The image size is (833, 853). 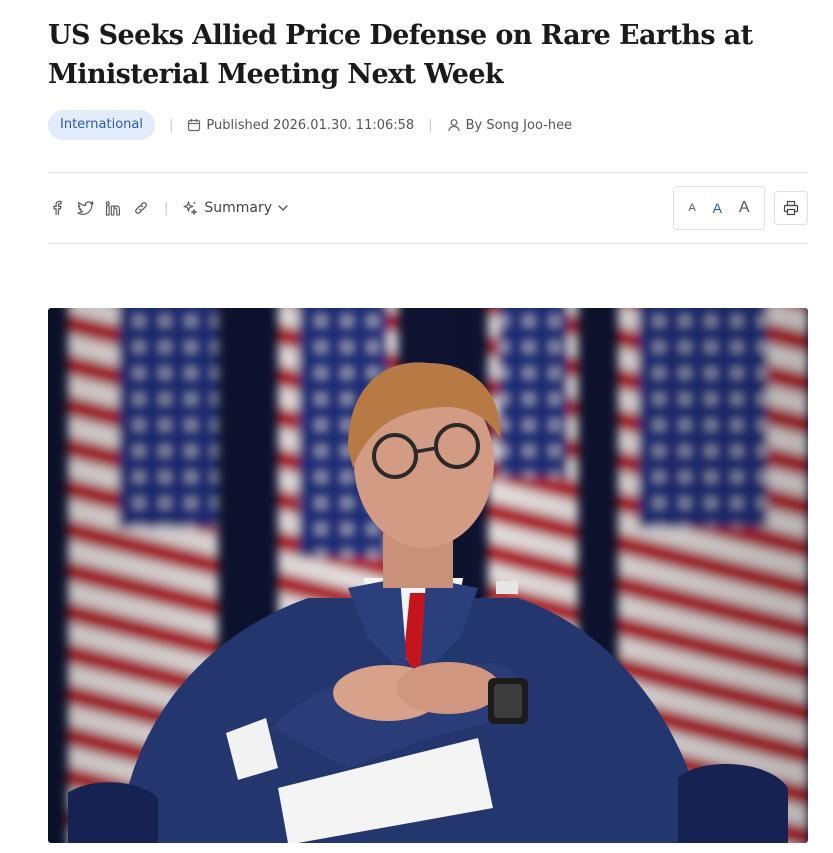 I want to click on font-size-control: A A A, so click(x=719, y=208).